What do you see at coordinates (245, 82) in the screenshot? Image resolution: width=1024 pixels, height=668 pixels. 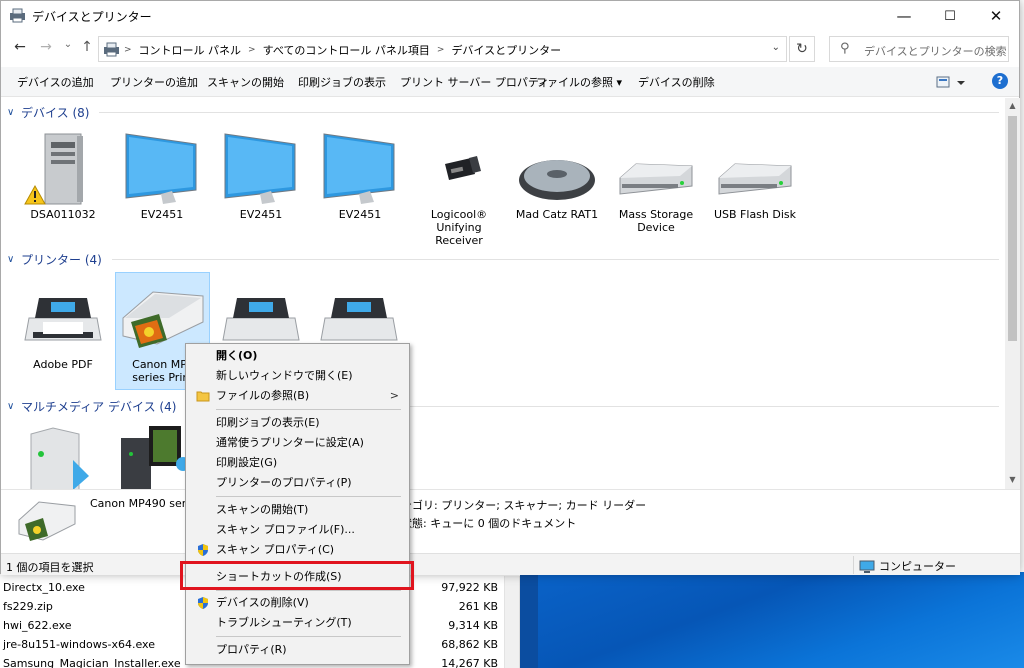 I see `start-scan-button: スキャンの開始` at bounding box center [245, 82].